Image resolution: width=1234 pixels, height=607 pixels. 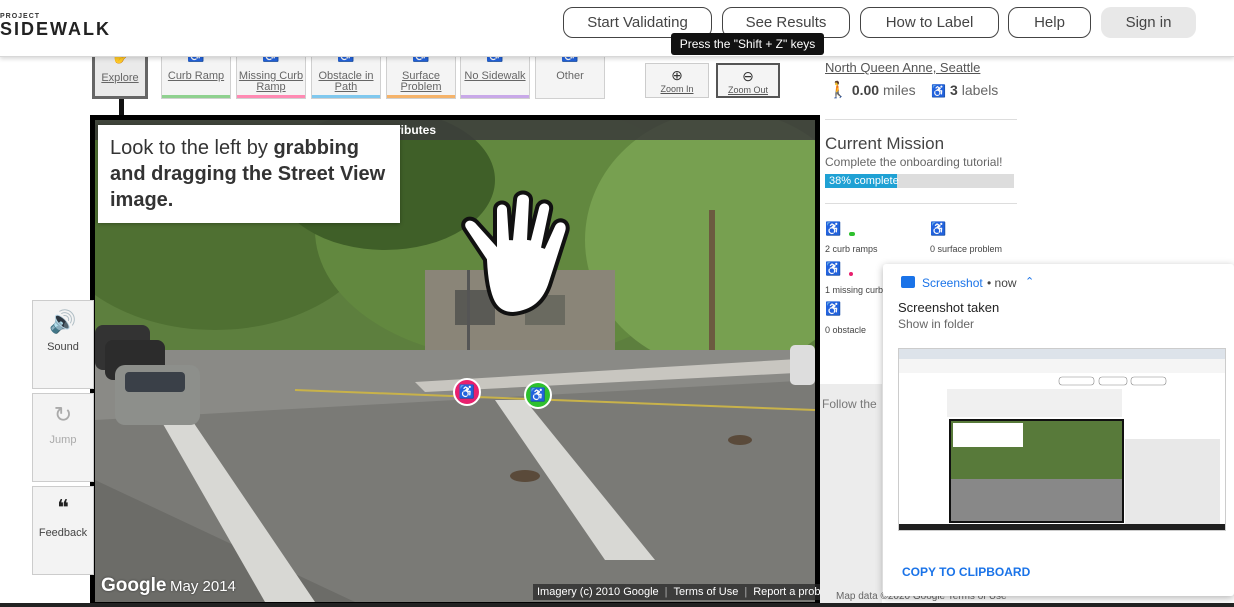 I want to click on zoom-tooltip: Press the "Shift + Z" keys, so click(x=747, y=44).